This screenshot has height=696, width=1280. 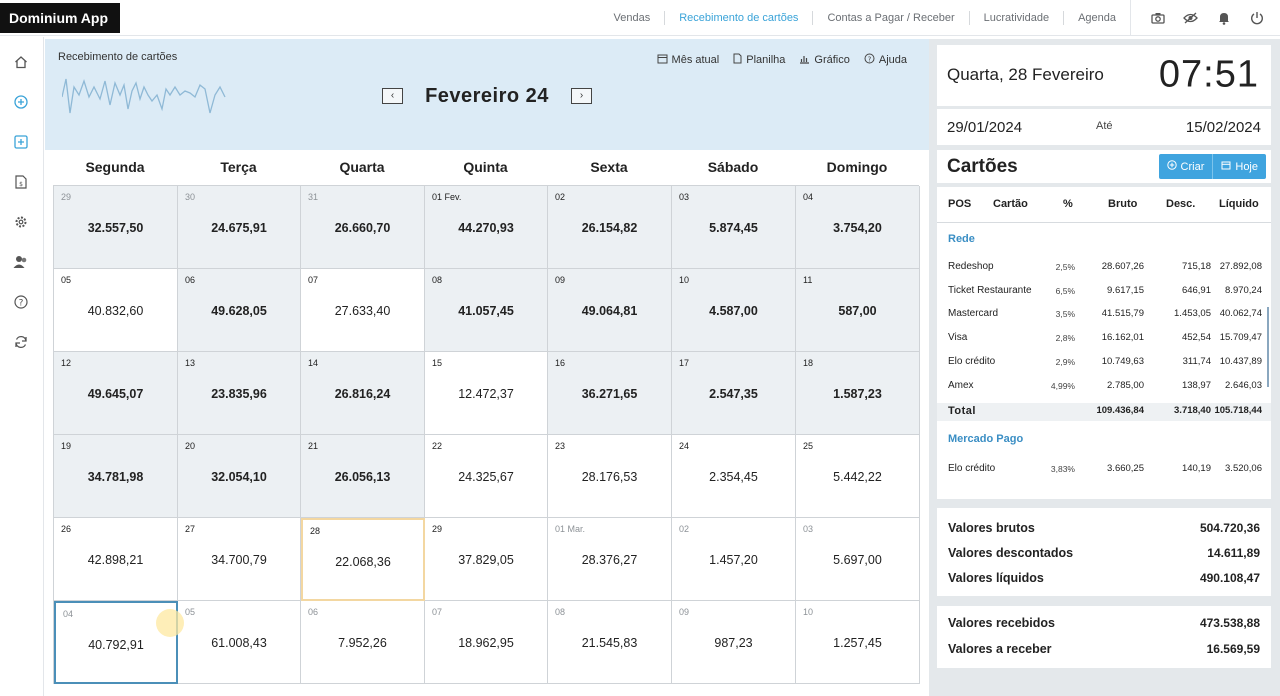 I want to click on calendar-day-cell: 26 42.898,21, so click(x=116, y=559).